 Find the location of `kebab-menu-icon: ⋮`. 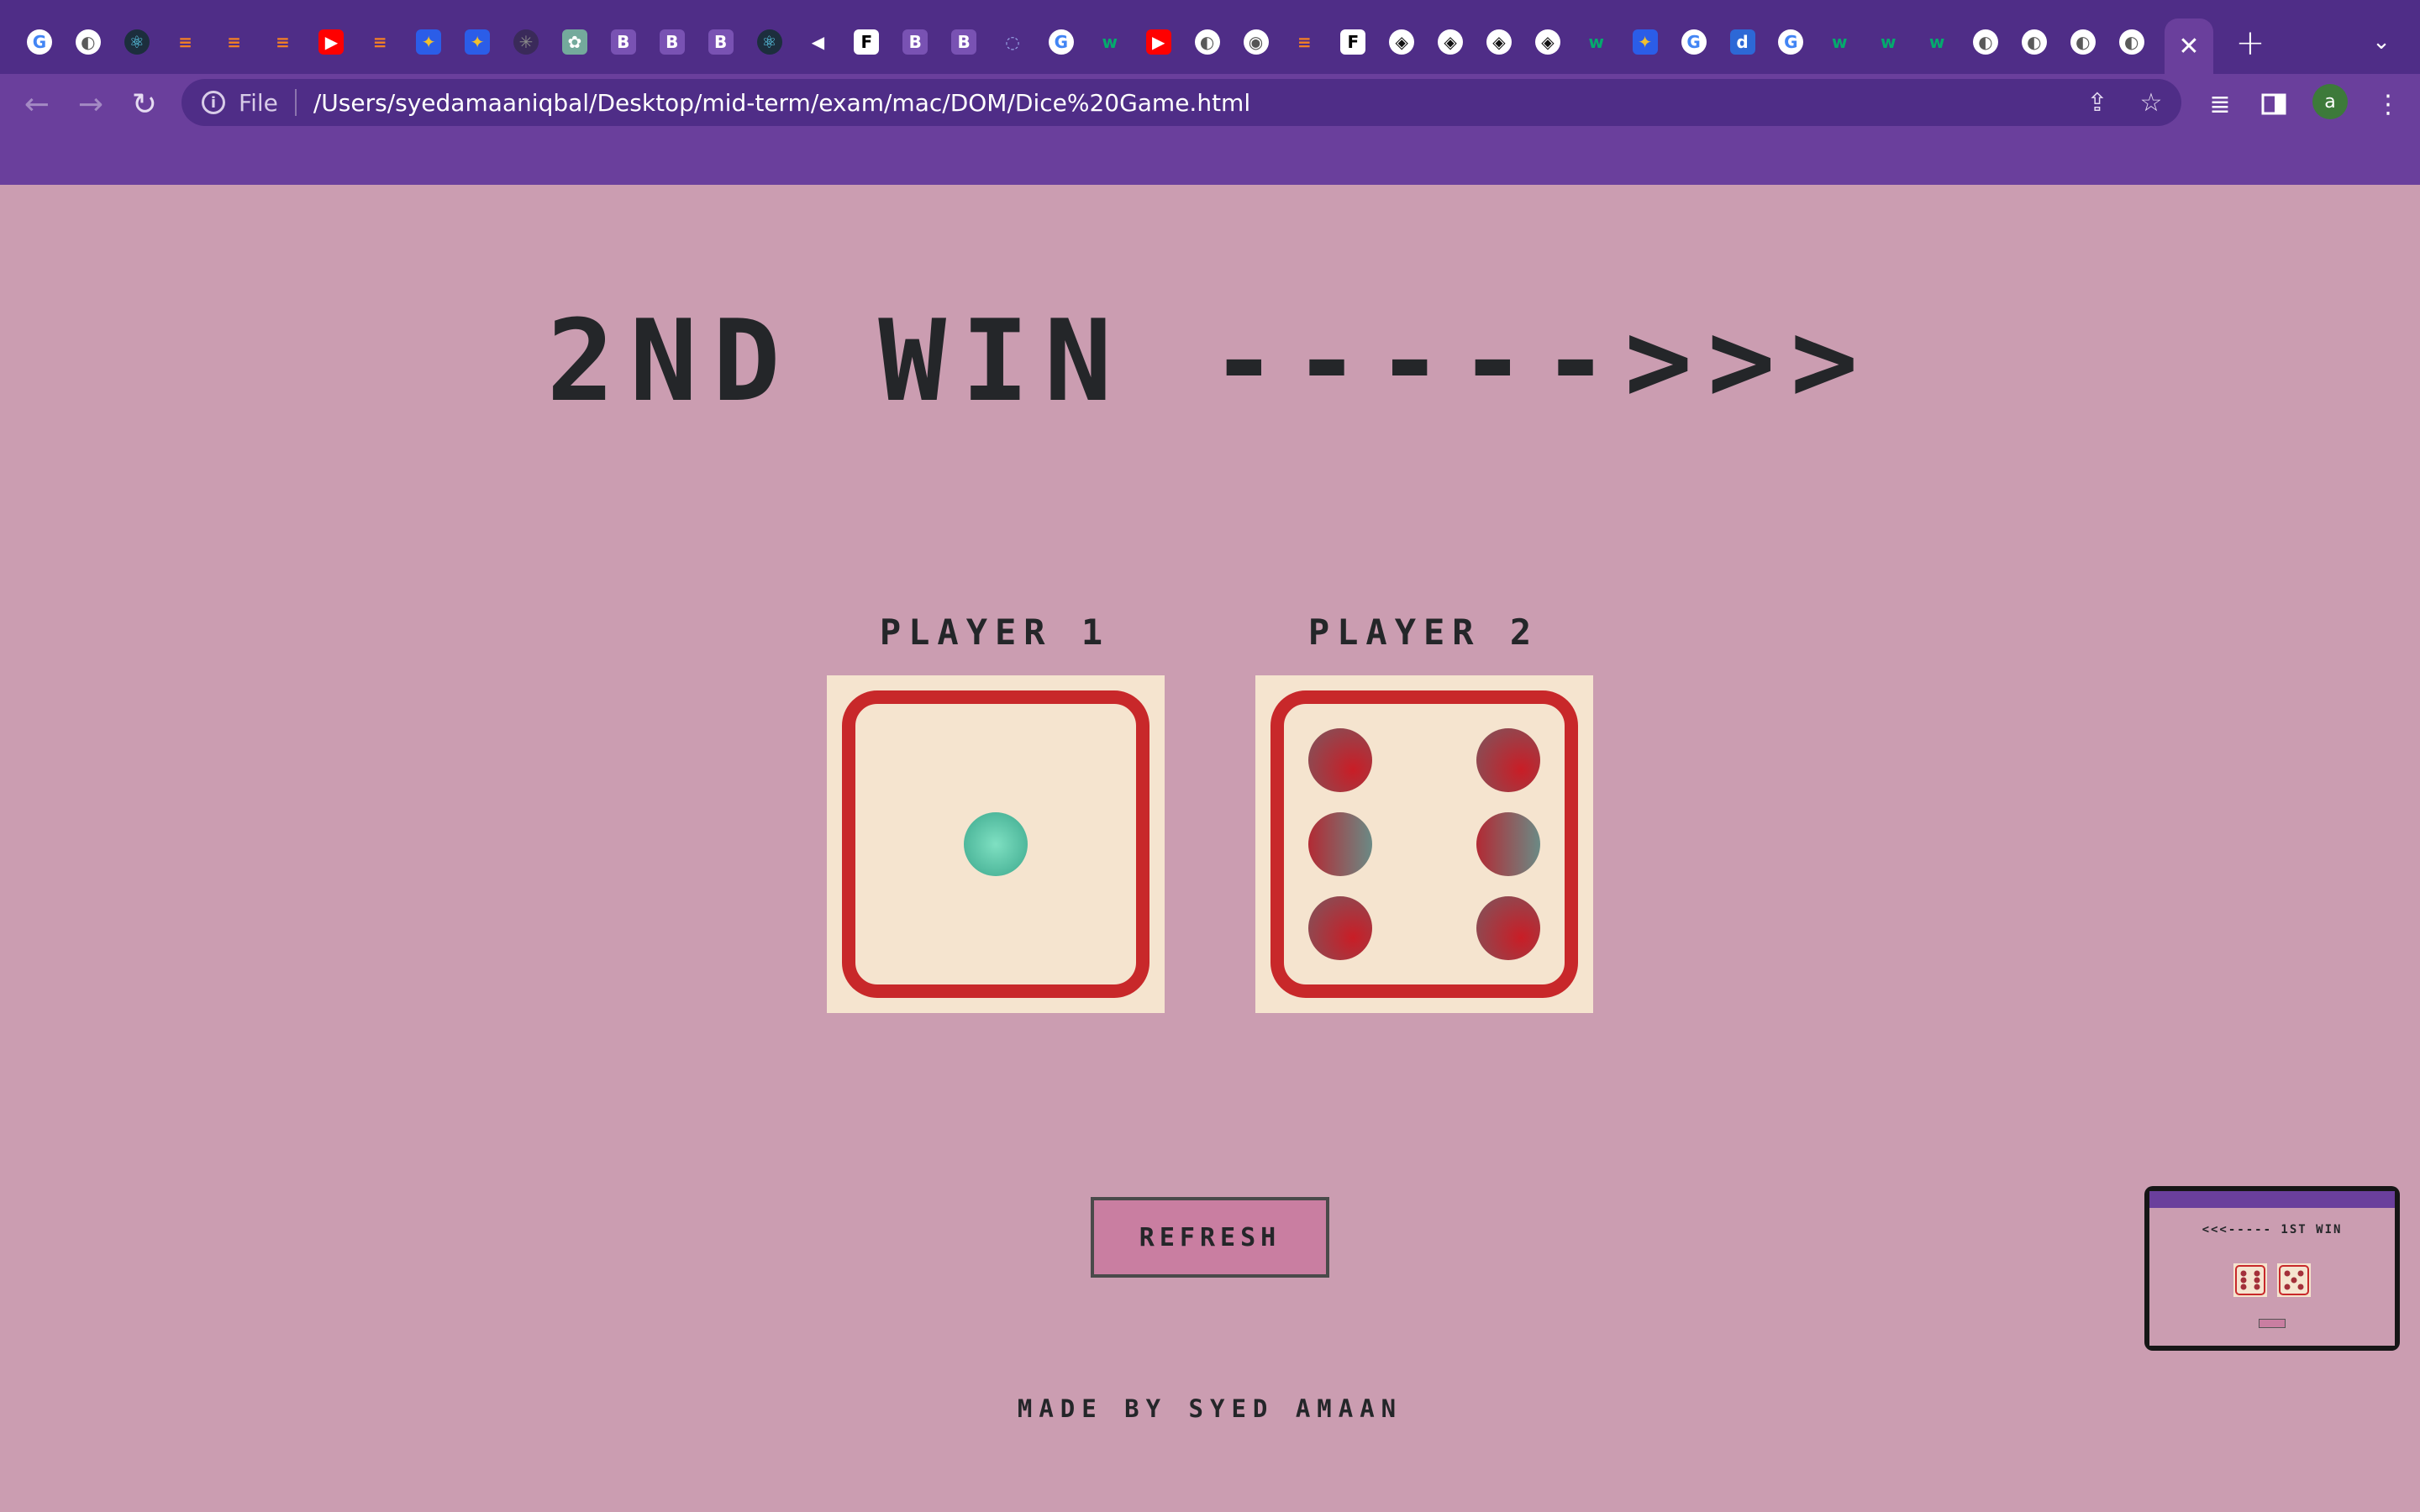

kebab-menu-icon: ⋮ is located at coordinates (2388, 104).